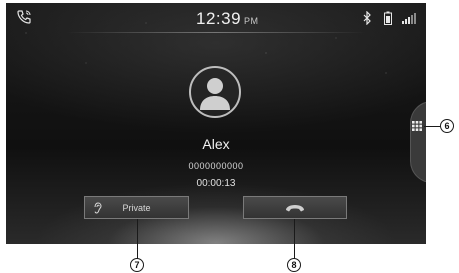 The width and height of the screenshot is (459, 273). I want to click on contact-avatar, so click(215, 92).